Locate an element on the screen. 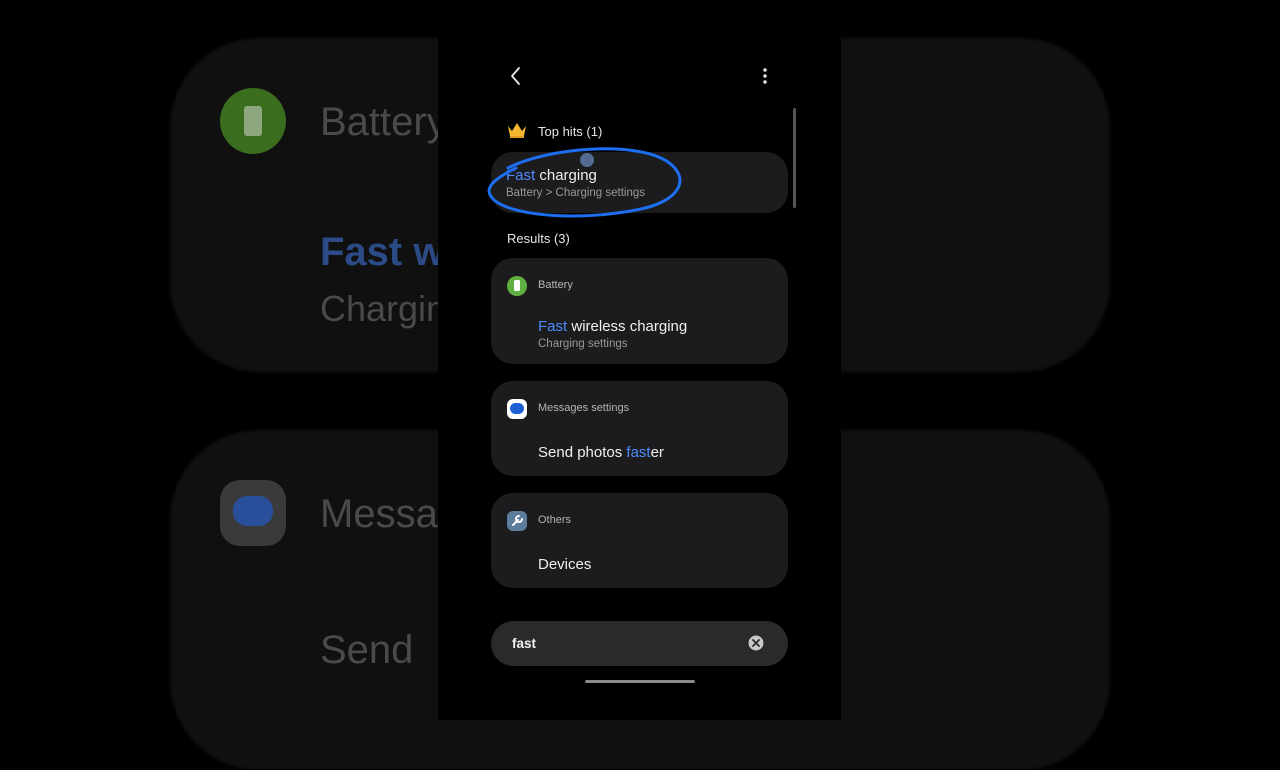 The height and width of the screenshot is (770, 1280). background-messages-icon is located at coordinates (253, 513).